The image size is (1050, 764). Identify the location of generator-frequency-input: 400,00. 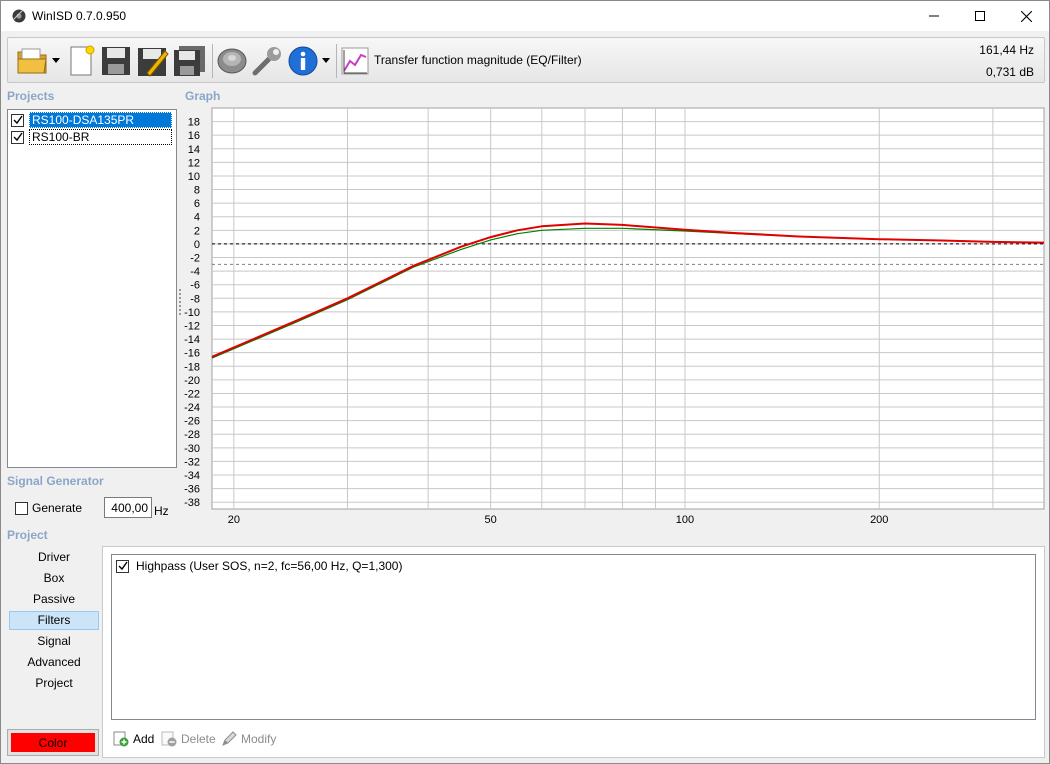
(128, 507).